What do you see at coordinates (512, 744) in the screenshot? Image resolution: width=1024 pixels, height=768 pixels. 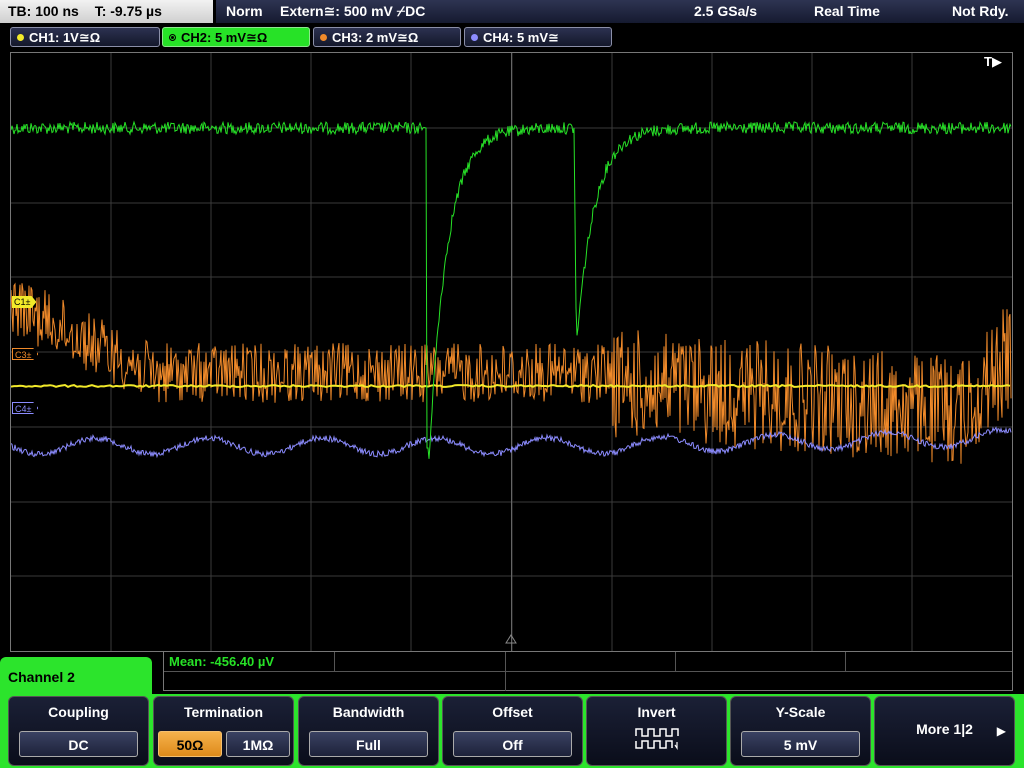 I see `offset-value: Off` at bounding box center [512, 744].